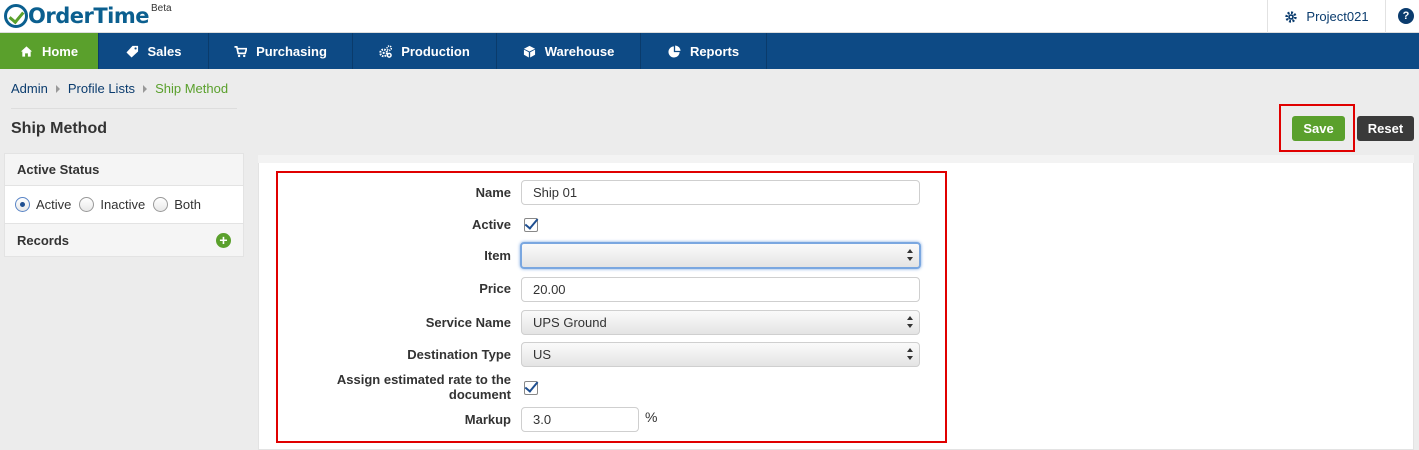  I want to click on nav-label: Home, so click(60, 51).